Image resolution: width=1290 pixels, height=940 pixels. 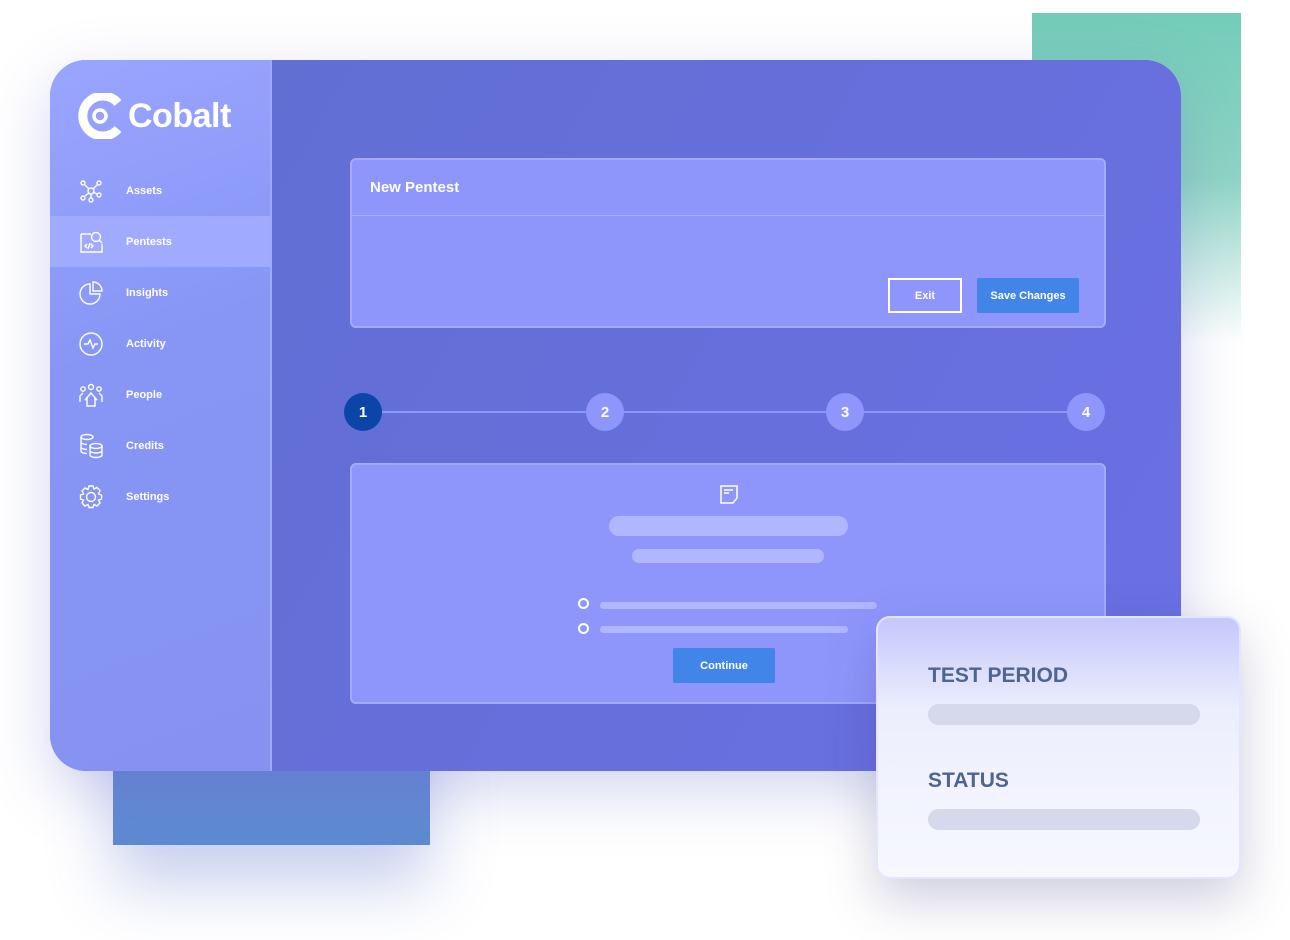 I want to click on sidebar-item-label: People, so click(x=144, y=394).